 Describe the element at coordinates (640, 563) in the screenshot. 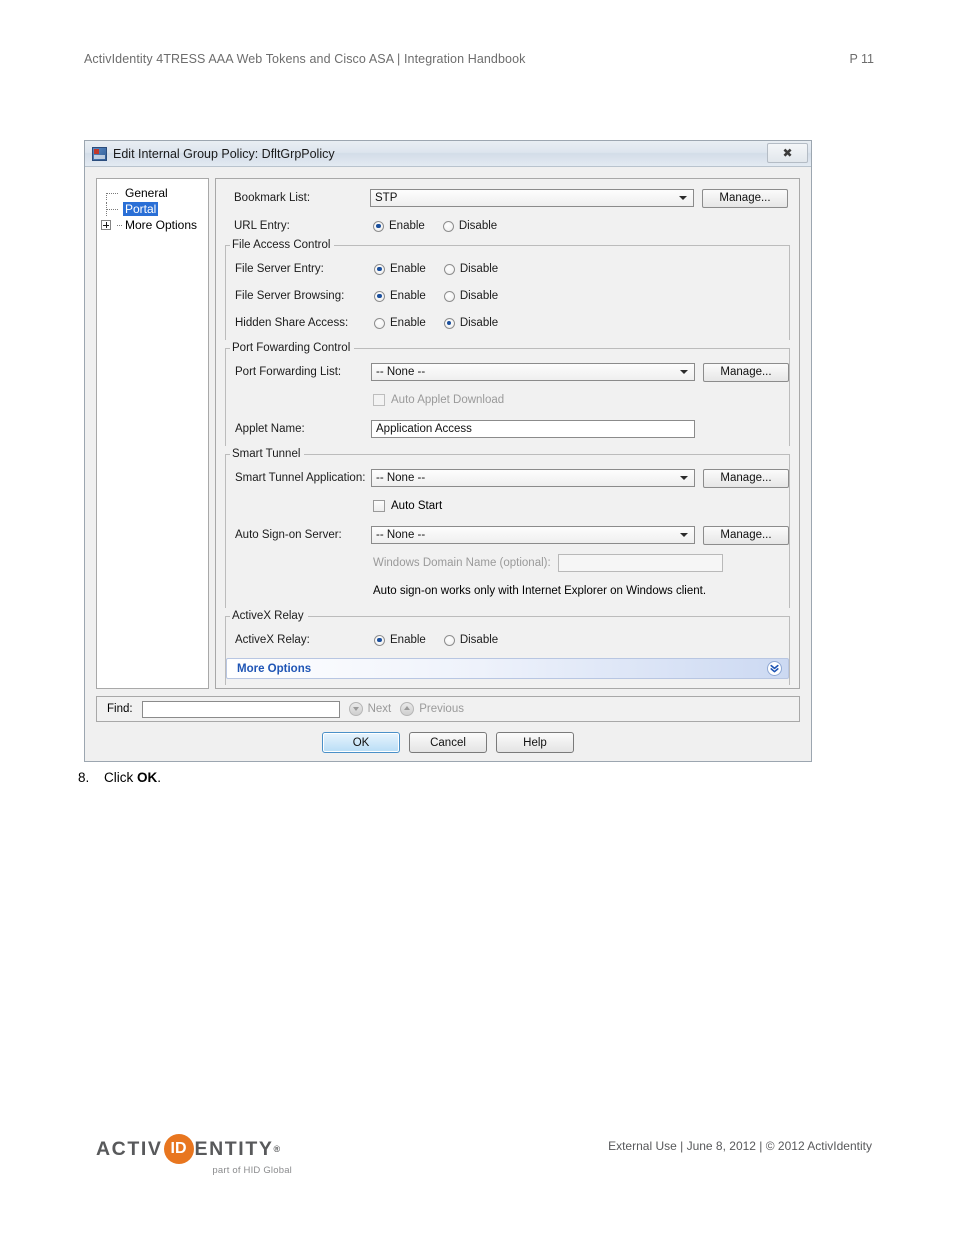

I see `windows-domain-name-input` at that location.